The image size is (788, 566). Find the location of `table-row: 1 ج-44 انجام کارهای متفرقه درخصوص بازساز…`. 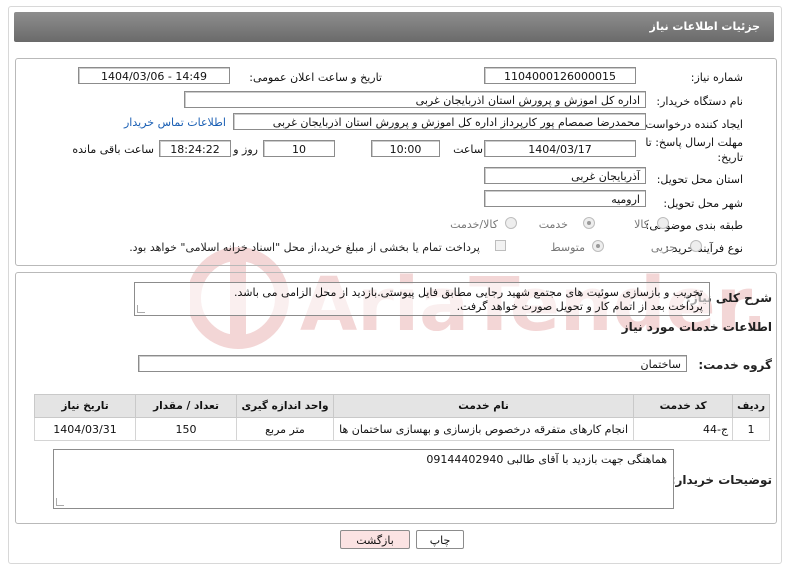

table-row: 1 ج-44 انجام کارهای متفرقه درخصوص بازساز… is located at coordinates (402, 429).